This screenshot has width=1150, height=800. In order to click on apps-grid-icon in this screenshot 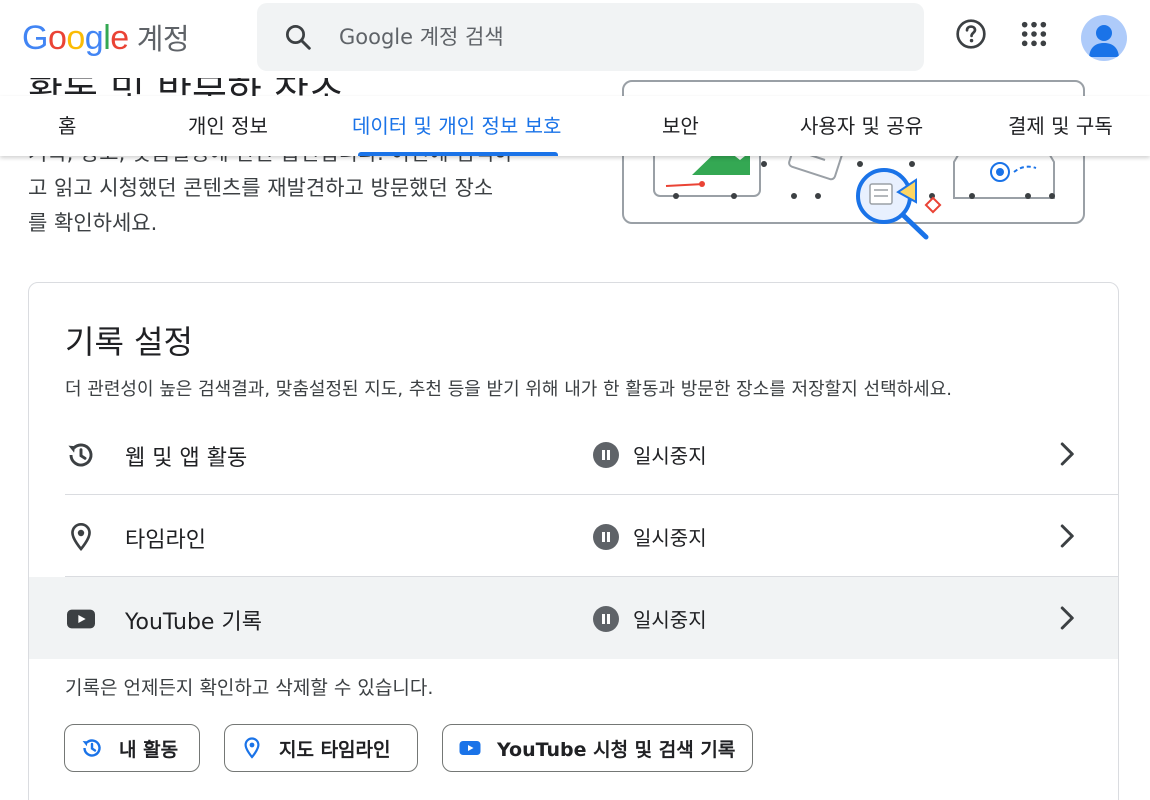, I will do `click(1034, 34)`.